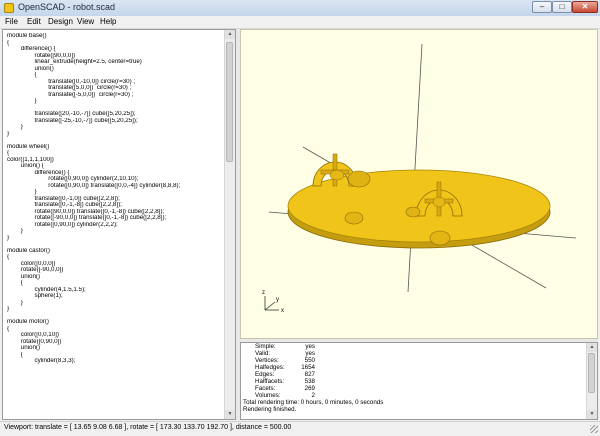  I want to click on console-stat-label: Volumes:, so click(268, 395).